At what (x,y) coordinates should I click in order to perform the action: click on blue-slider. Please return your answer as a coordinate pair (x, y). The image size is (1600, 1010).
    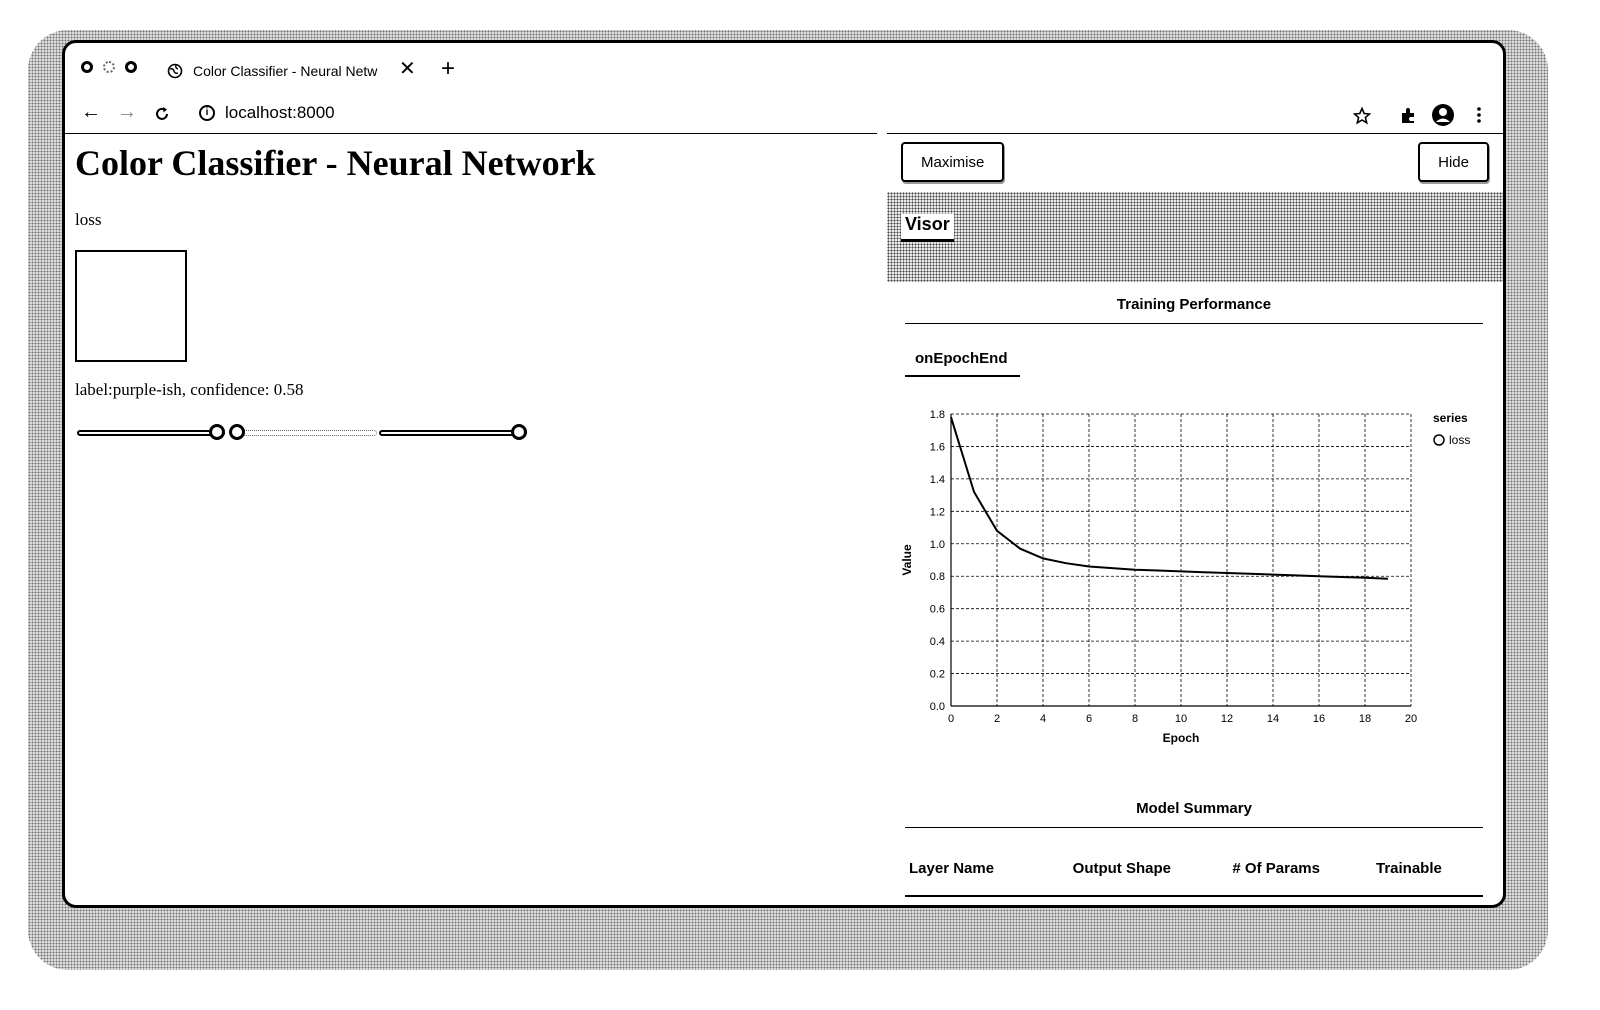
    Looking at the image, I should click on (453, 433).